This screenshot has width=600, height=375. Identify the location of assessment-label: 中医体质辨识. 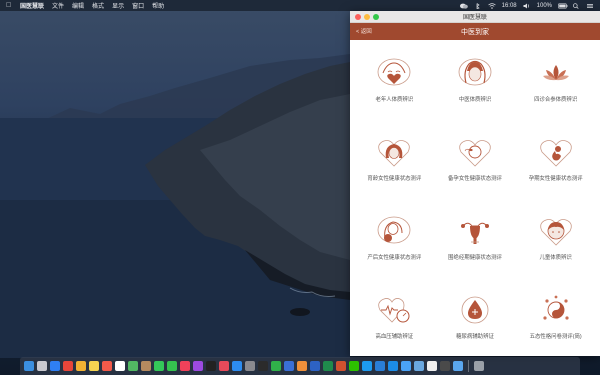
(475, 99).